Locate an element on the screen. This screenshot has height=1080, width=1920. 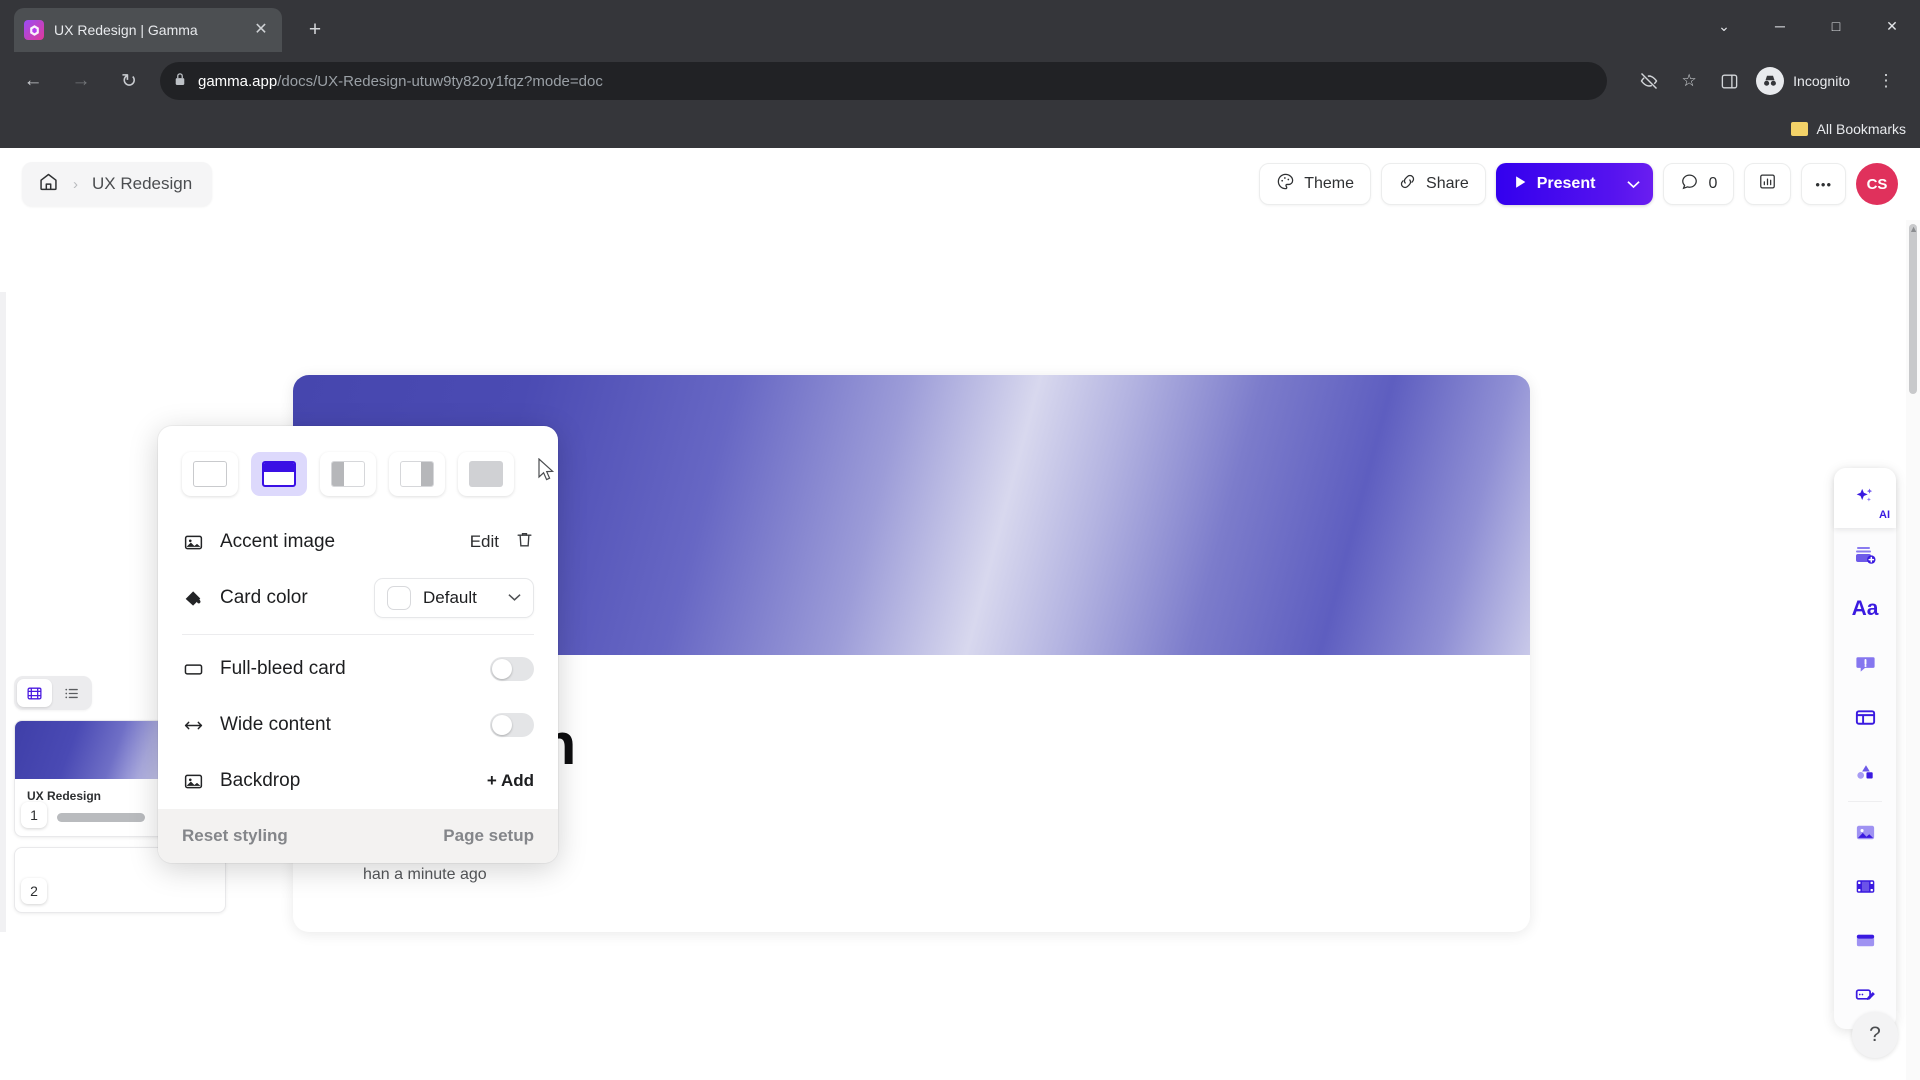
scroll-up-arrow: ▲ is located at coordinates (1913, 229).